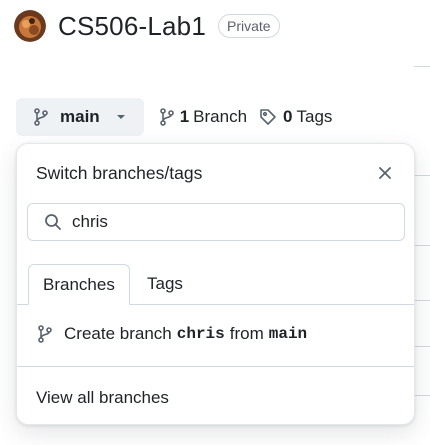 The width and height of the screenshot is (430, 445). I want to click on tags-link: 0 Tags, so click(295, 117).